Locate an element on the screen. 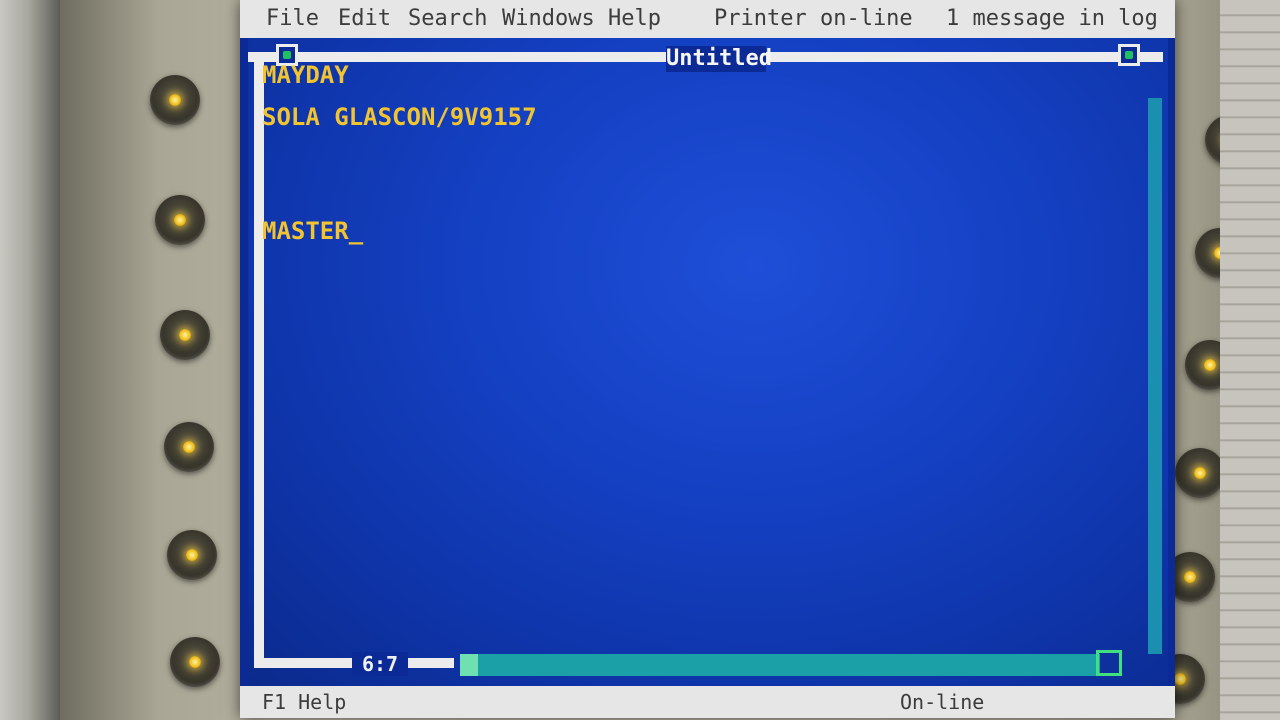  cursor-position: 6:7 is located at coordinates (380, 664).